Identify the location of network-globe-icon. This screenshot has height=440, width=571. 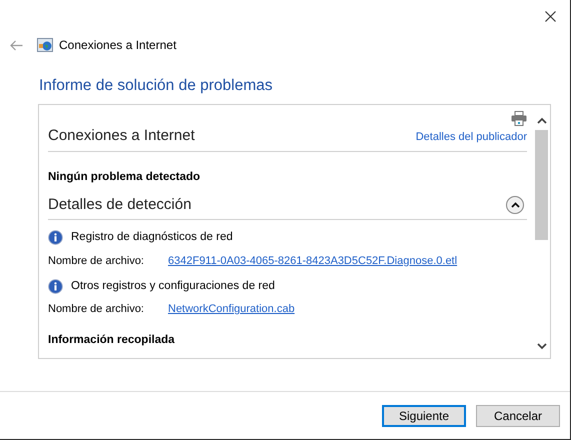
(45, 45).